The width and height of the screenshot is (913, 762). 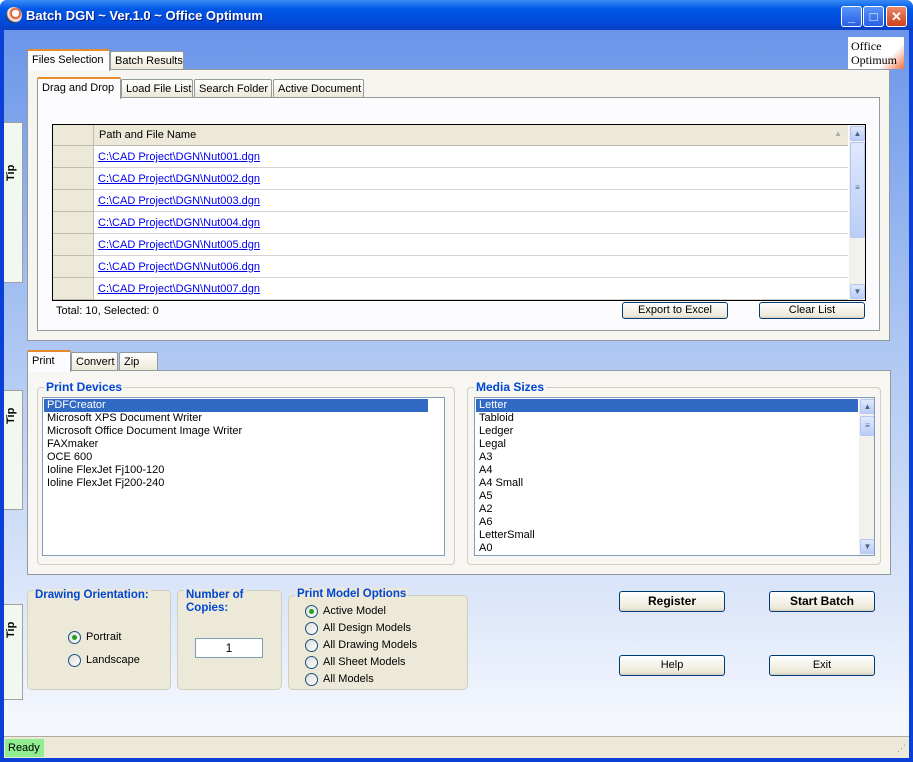 What do you see at coordinates (144, 15) in the screenshot?
I see `window-title: Batch DGN ~ Ver.1.0 ~ Office Optimum` at bounding box center [144, 15].